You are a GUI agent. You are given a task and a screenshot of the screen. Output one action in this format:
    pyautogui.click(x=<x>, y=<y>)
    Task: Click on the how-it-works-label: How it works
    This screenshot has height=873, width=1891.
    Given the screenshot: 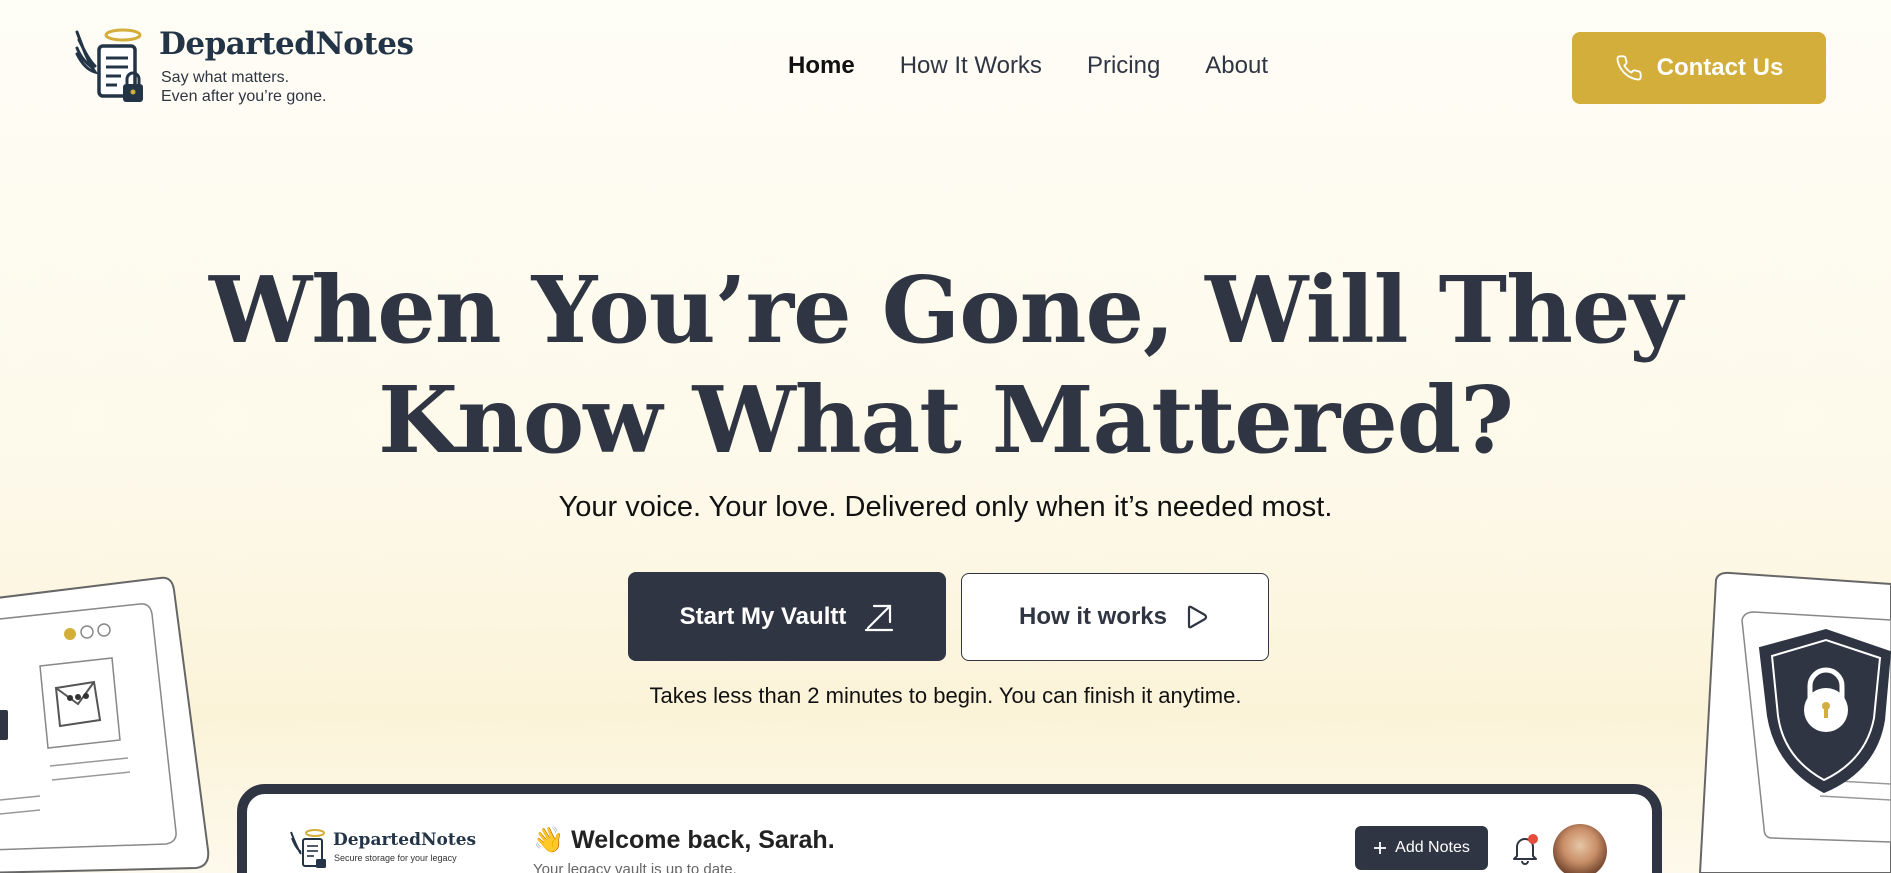 What is the action you would take?
    pyautogui.click(x=1093, y=616)
    